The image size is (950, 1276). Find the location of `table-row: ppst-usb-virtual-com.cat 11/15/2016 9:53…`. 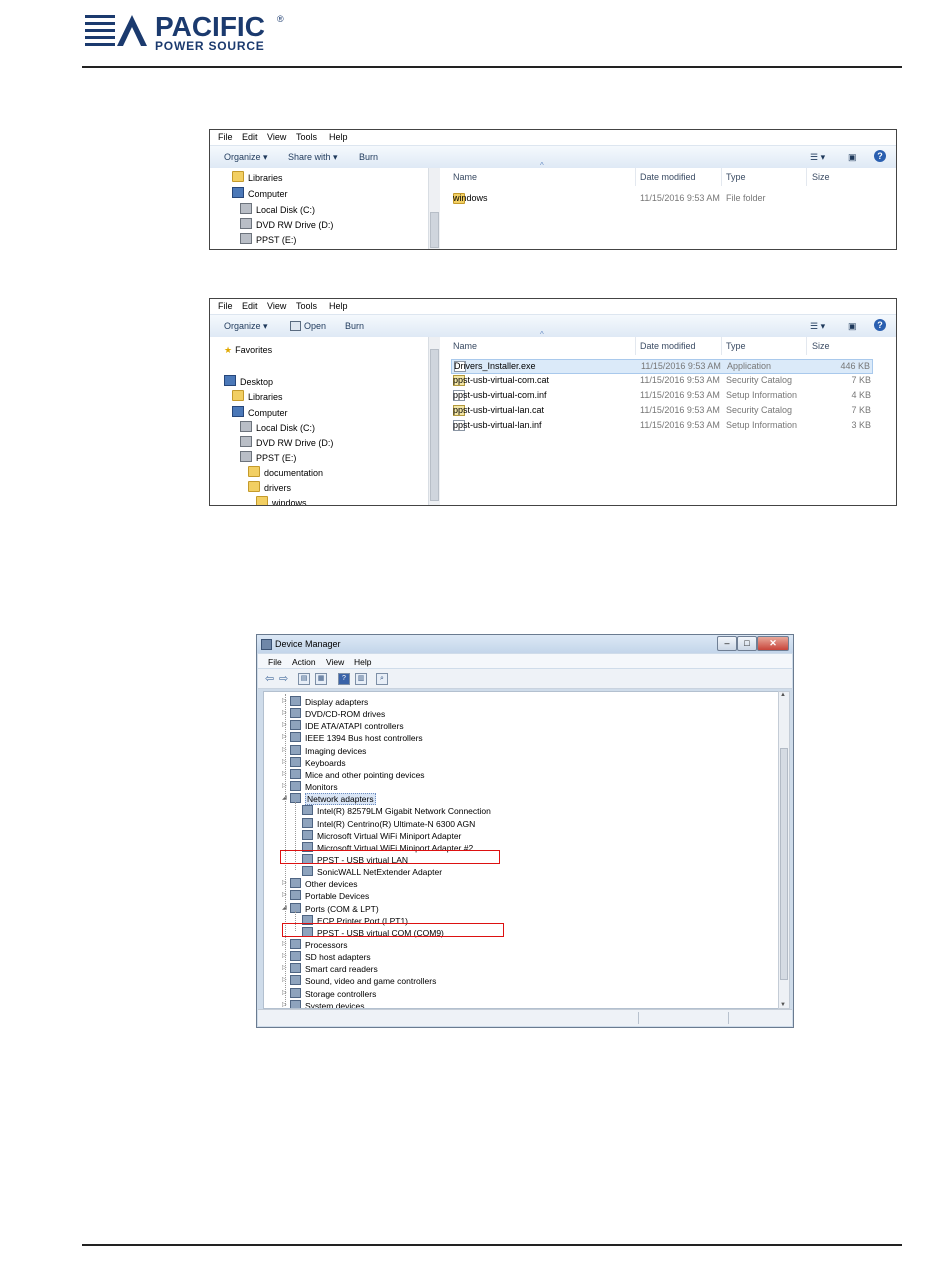

table-row: ppst-usb-virtual-com.cat 11/15/2016 9:53… is located at coordinates (662, 380).